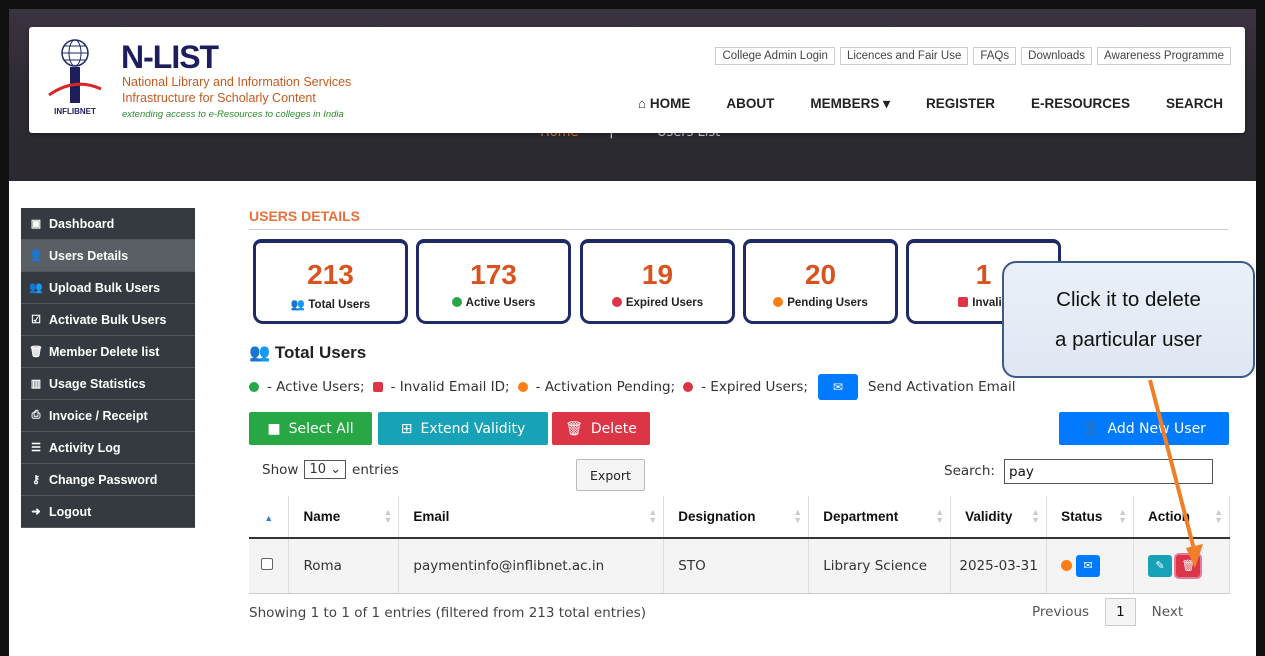 The height and width of the screenshot is (656, 1265). What do you see at coordinates (1164, 56) in the screenshot?
I see `top-link-awareness: Awareness Programme` at bounding box center [1164, 56].